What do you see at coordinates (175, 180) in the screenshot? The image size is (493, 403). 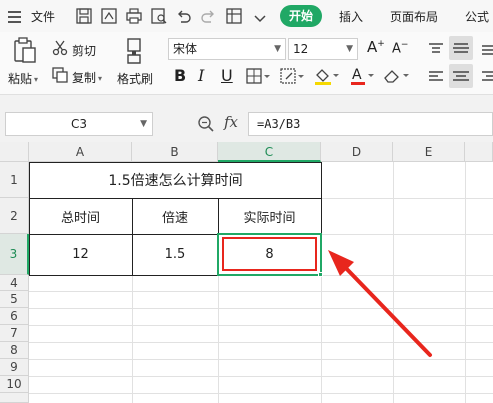 I see `cell-a1-title: 1.5倍速怎么计算时间` at bounding box center [175, 180].